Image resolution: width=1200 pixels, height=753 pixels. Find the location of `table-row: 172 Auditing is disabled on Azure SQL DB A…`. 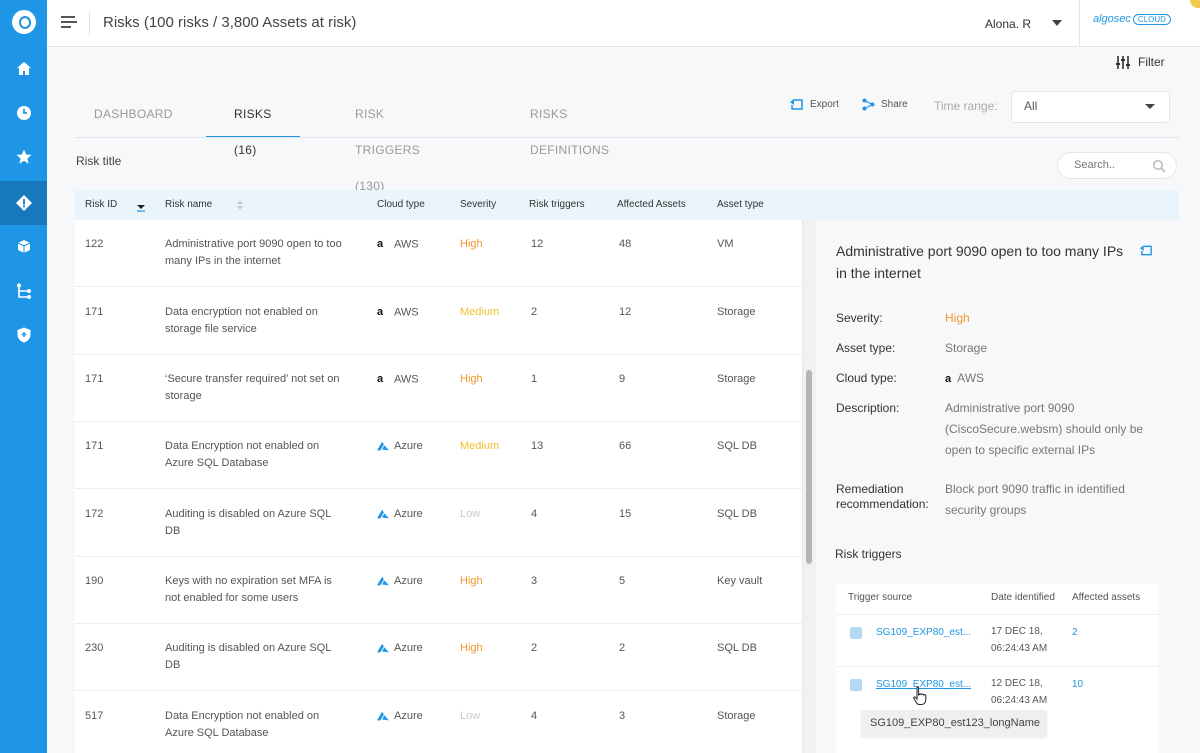

table-row: 172 Auditing is disabled on Azure SQL DB A… is located at coordinates (438, 523).